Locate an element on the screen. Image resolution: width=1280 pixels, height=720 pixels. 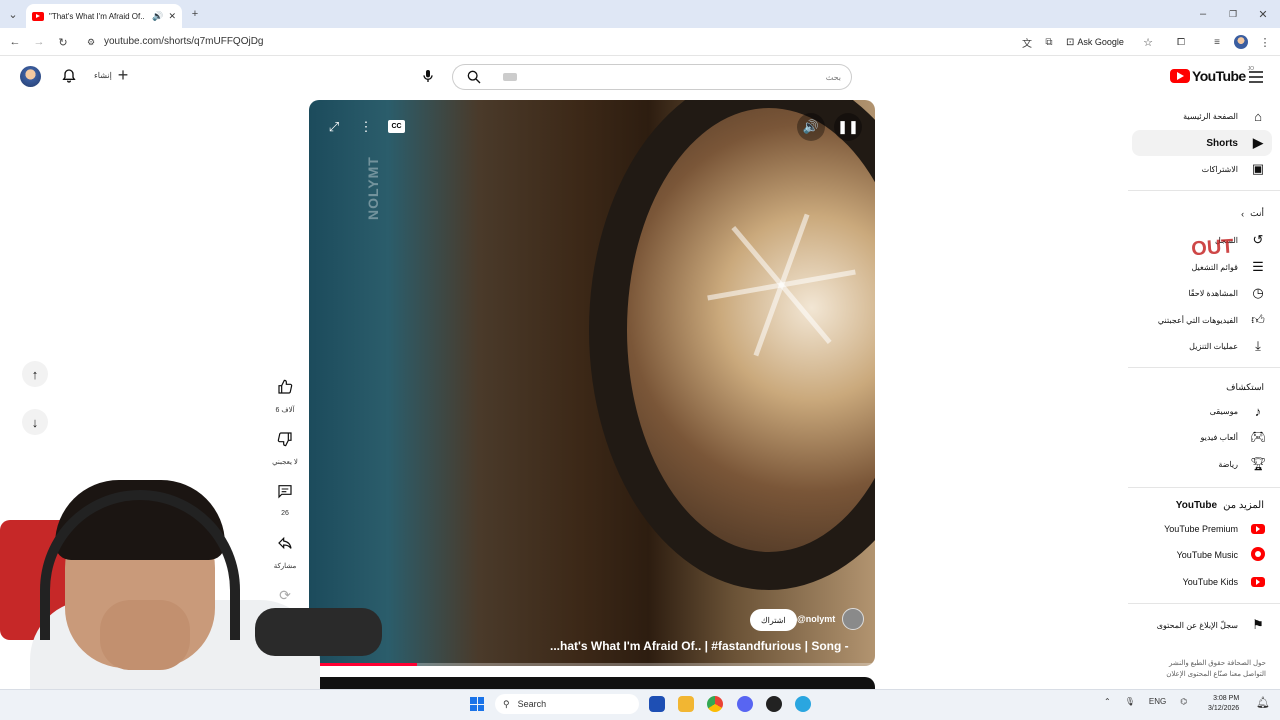
footer-line: التواصل معنا صنّاع المحتوى الإعلان is located at coordinates (1207, 674).